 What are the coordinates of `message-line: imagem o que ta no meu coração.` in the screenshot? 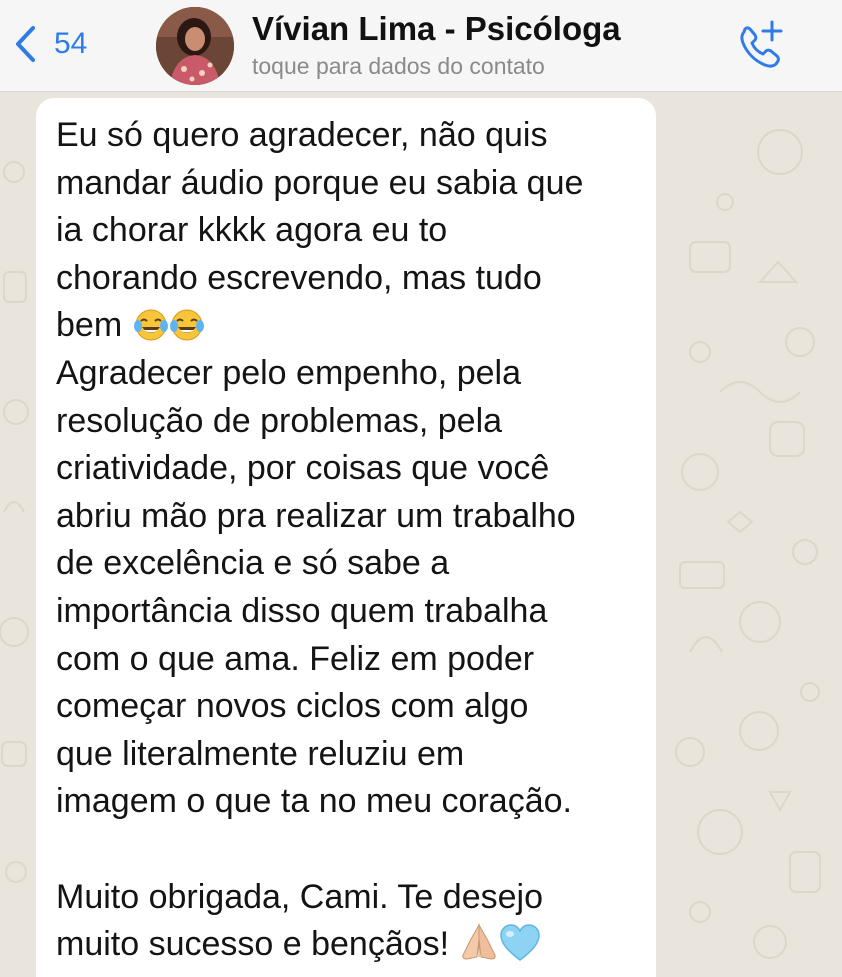 It's located at (314, 801).